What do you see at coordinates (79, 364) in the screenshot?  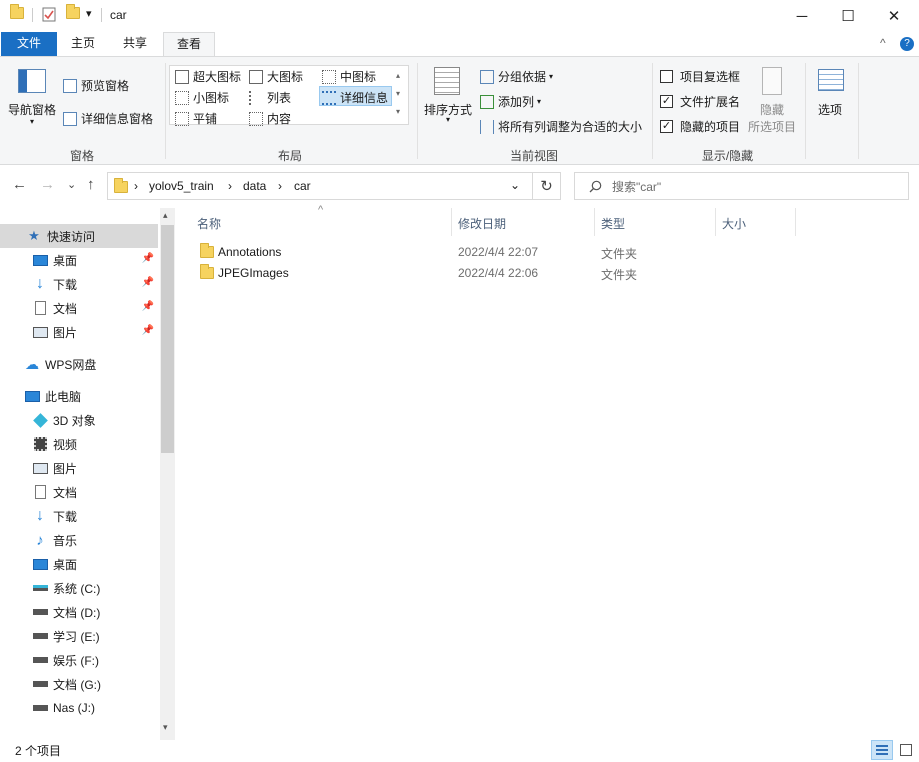 I see `sidebar-item-wps: ☁ WPS网盘` at bounding box center [79, 364].